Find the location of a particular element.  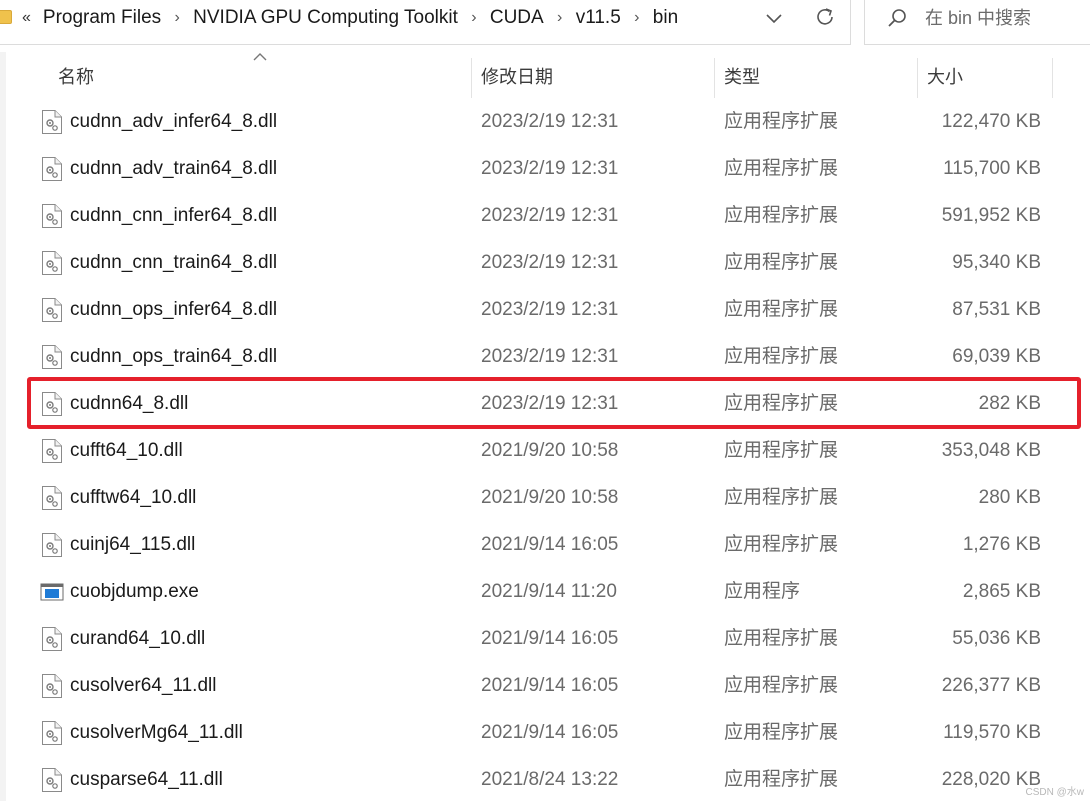

file-size: 119,570 KB is located at coordinates (992, 732).